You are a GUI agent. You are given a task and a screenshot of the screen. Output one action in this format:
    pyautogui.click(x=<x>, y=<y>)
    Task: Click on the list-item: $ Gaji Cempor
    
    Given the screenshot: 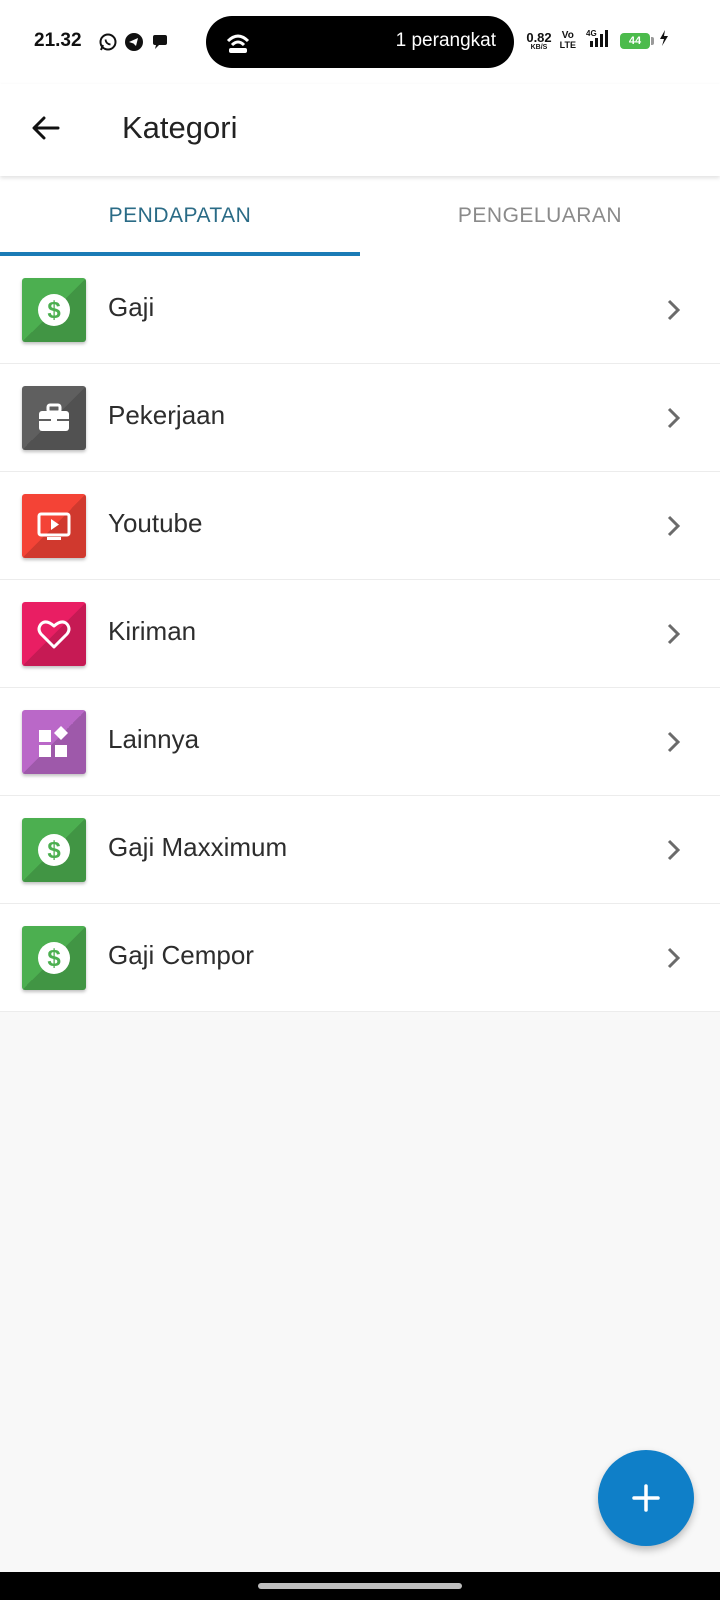 What is the action you would take?
    pyautogui.click(x=360, y=958)
    